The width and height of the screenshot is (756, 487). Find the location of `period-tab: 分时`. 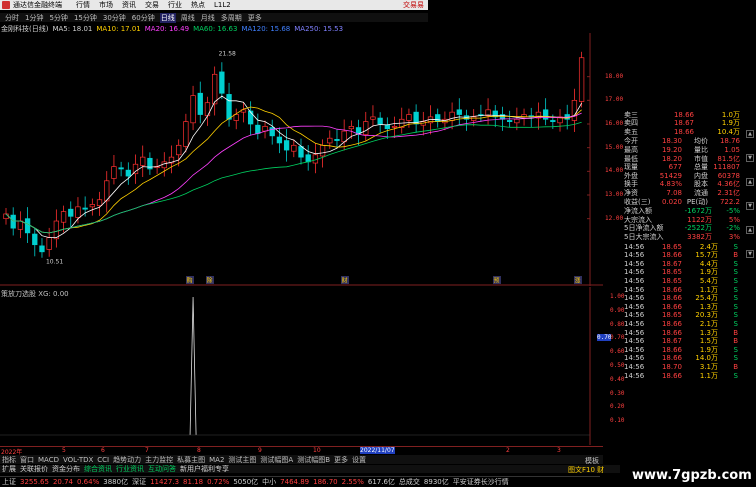

period-tab: 分时 is located at coordinates (12, 18).